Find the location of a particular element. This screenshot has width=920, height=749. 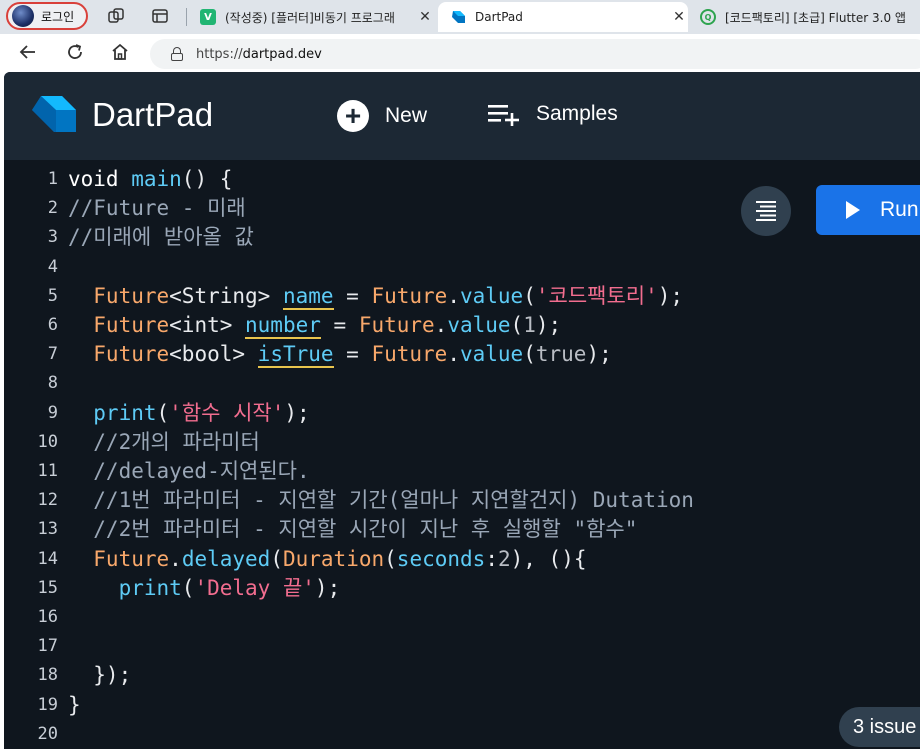

course-favicon-icon: Q is located at coordinates (708, 17).